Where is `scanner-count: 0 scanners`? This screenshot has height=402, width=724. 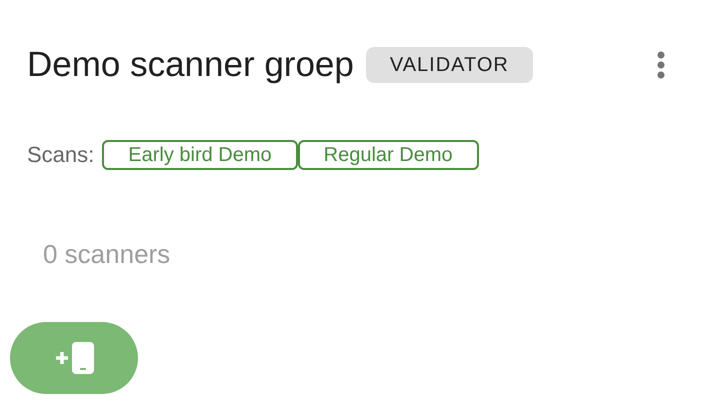
scanner-count: 0 scanners is located at coordinates (107, 254).